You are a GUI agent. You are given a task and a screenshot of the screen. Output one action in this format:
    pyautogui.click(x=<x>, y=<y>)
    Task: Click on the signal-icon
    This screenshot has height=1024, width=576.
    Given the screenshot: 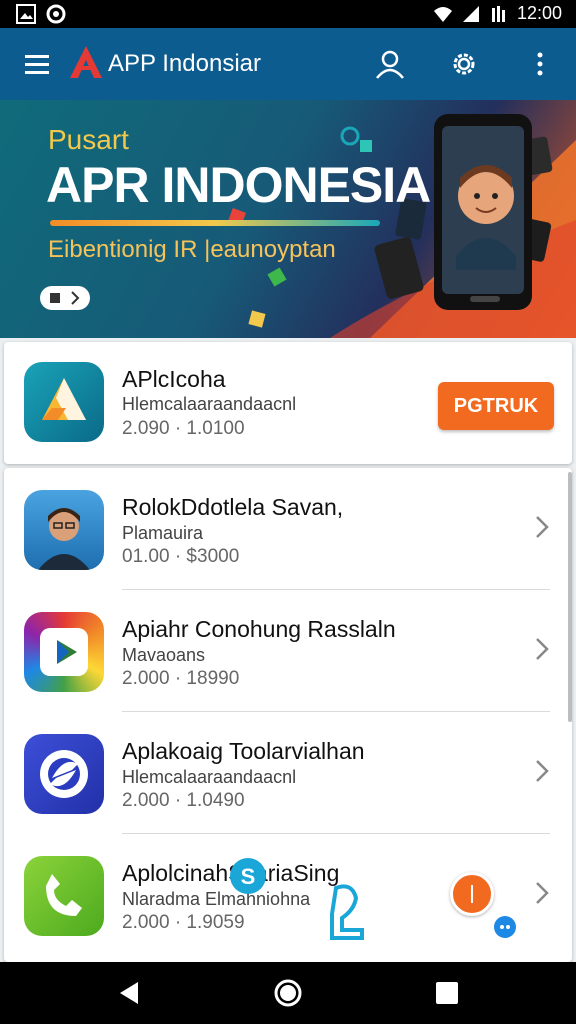 What is the action you would take?
    pyautogui.click(x=470, y=13)
    